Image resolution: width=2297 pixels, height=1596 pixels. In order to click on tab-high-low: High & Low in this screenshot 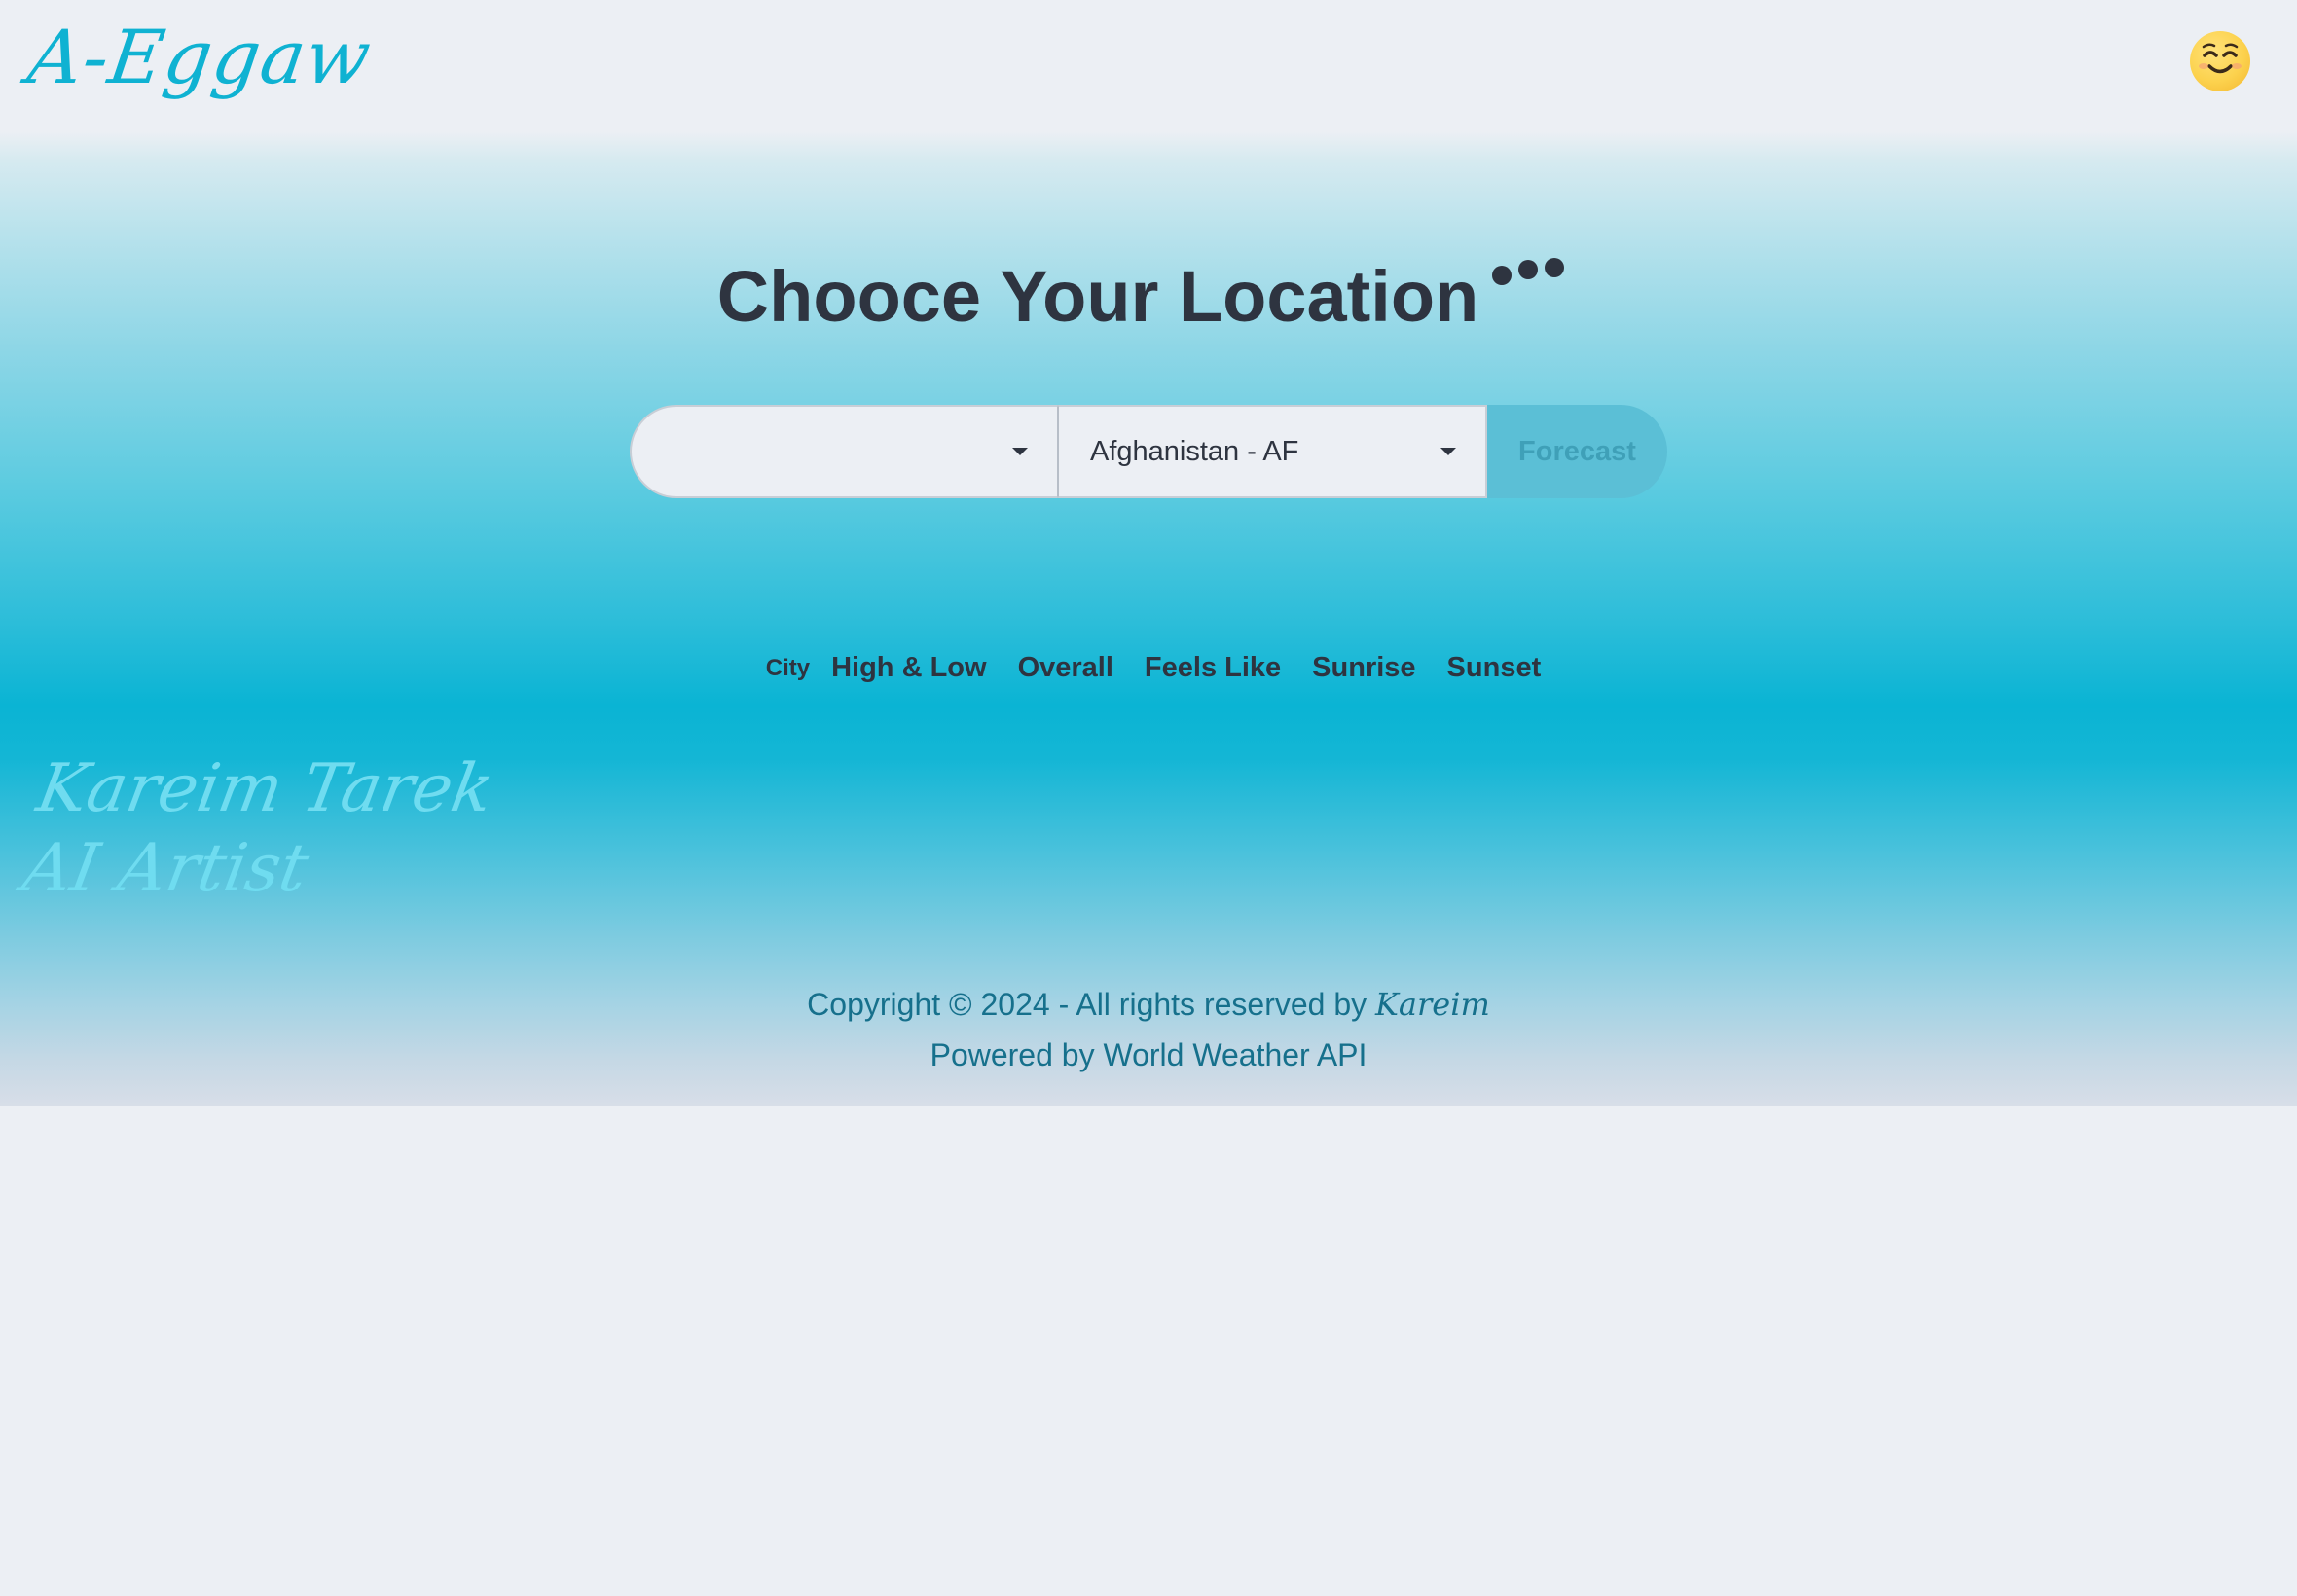, I will do `click(908, 668)`.